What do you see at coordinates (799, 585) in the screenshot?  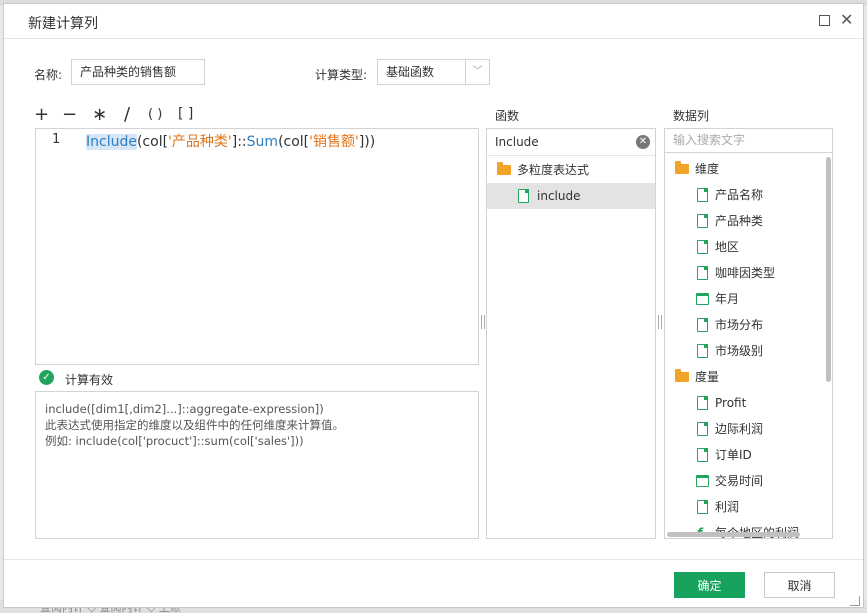 I see `cancel-button: 取消` at bounding box center [799, 585].